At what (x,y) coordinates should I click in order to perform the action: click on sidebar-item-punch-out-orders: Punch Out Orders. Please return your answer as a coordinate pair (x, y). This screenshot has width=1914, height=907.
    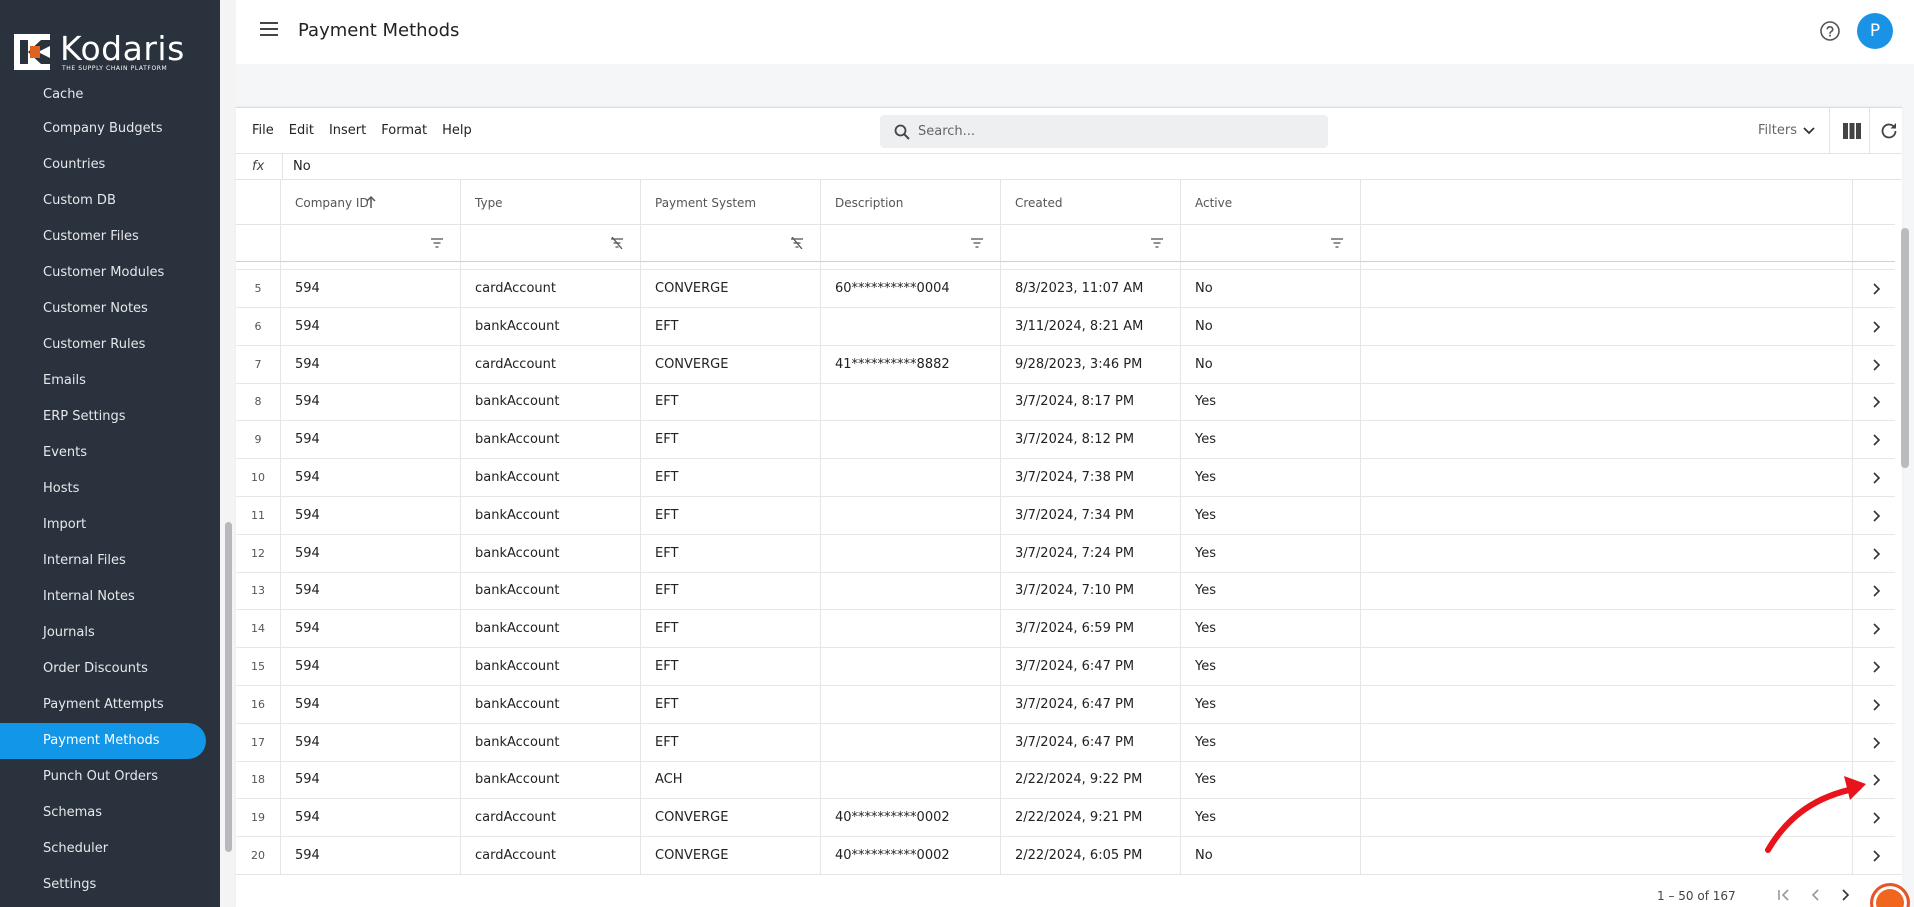
    Looking at the image, I should click on (105, 777).